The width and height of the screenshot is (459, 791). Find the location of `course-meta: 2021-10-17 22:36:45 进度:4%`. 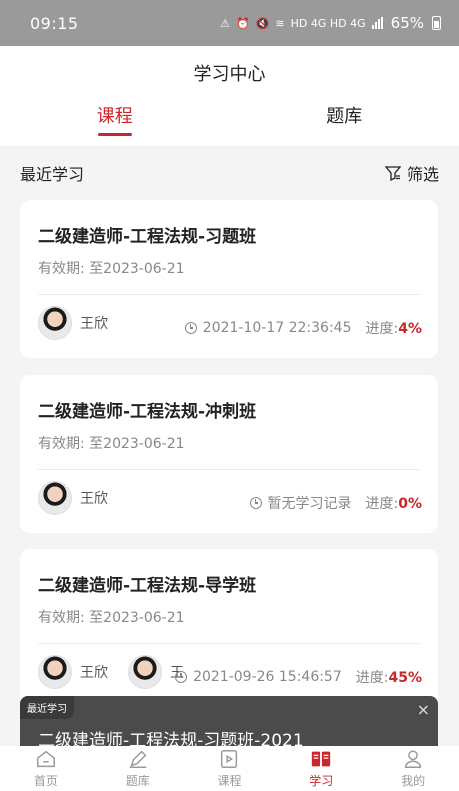

course-meta: 2021-10-17 22:36:45 进度:4% is located at coordinates (303, 328).